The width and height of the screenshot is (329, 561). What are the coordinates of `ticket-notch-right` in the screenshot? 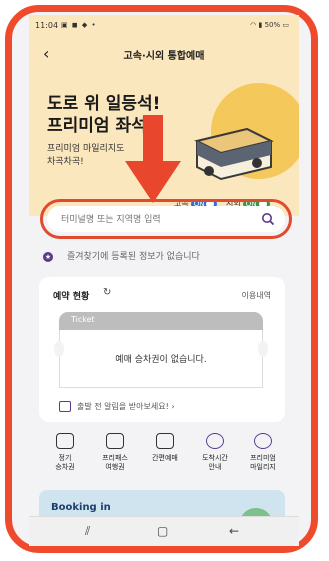 It's located at (263, 349).